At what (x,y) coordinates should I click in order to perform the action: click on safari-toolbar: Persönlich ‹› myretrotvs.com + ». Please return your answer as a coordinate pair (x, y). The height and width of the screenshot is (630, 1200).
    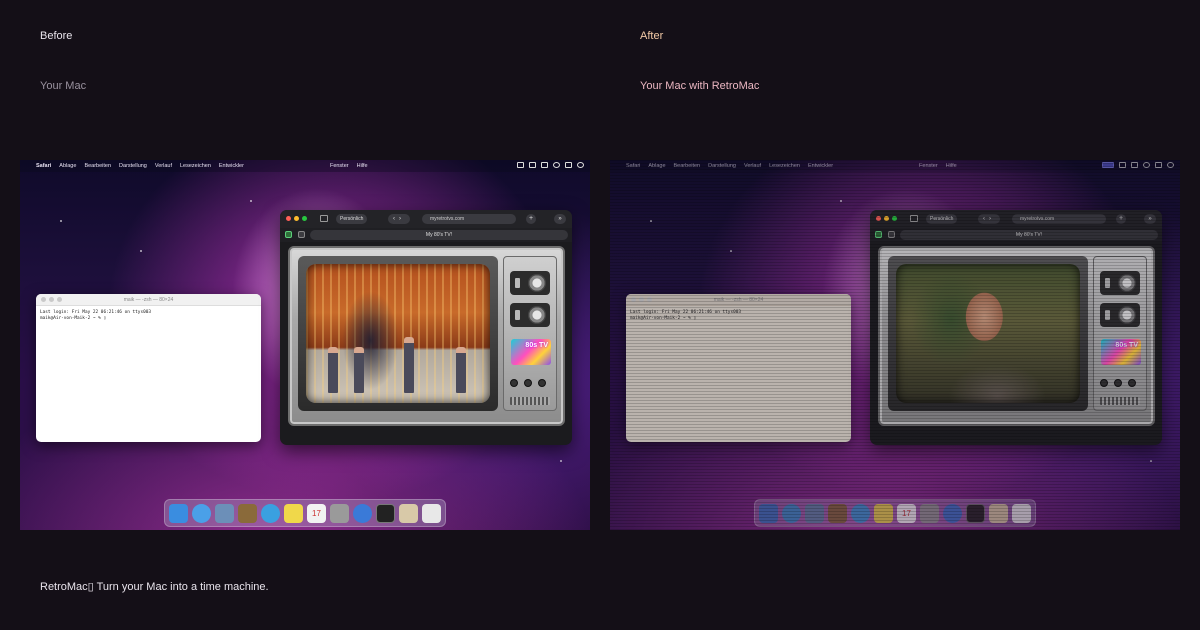
    Looking at the image, I should click on (1016, 219).